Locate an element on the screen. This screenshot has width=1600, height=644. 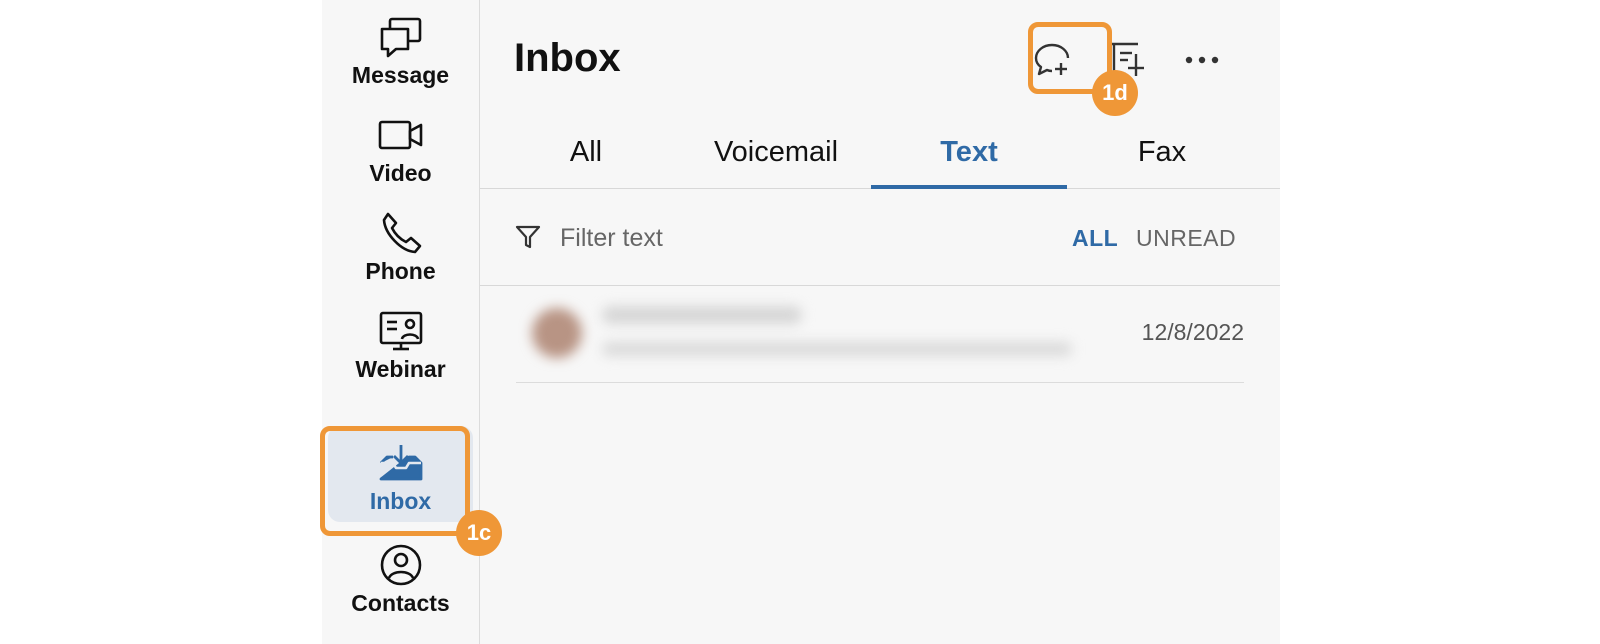
inbox-tabs: All Voicemail Text Fax is located at coordinates (880, 159).